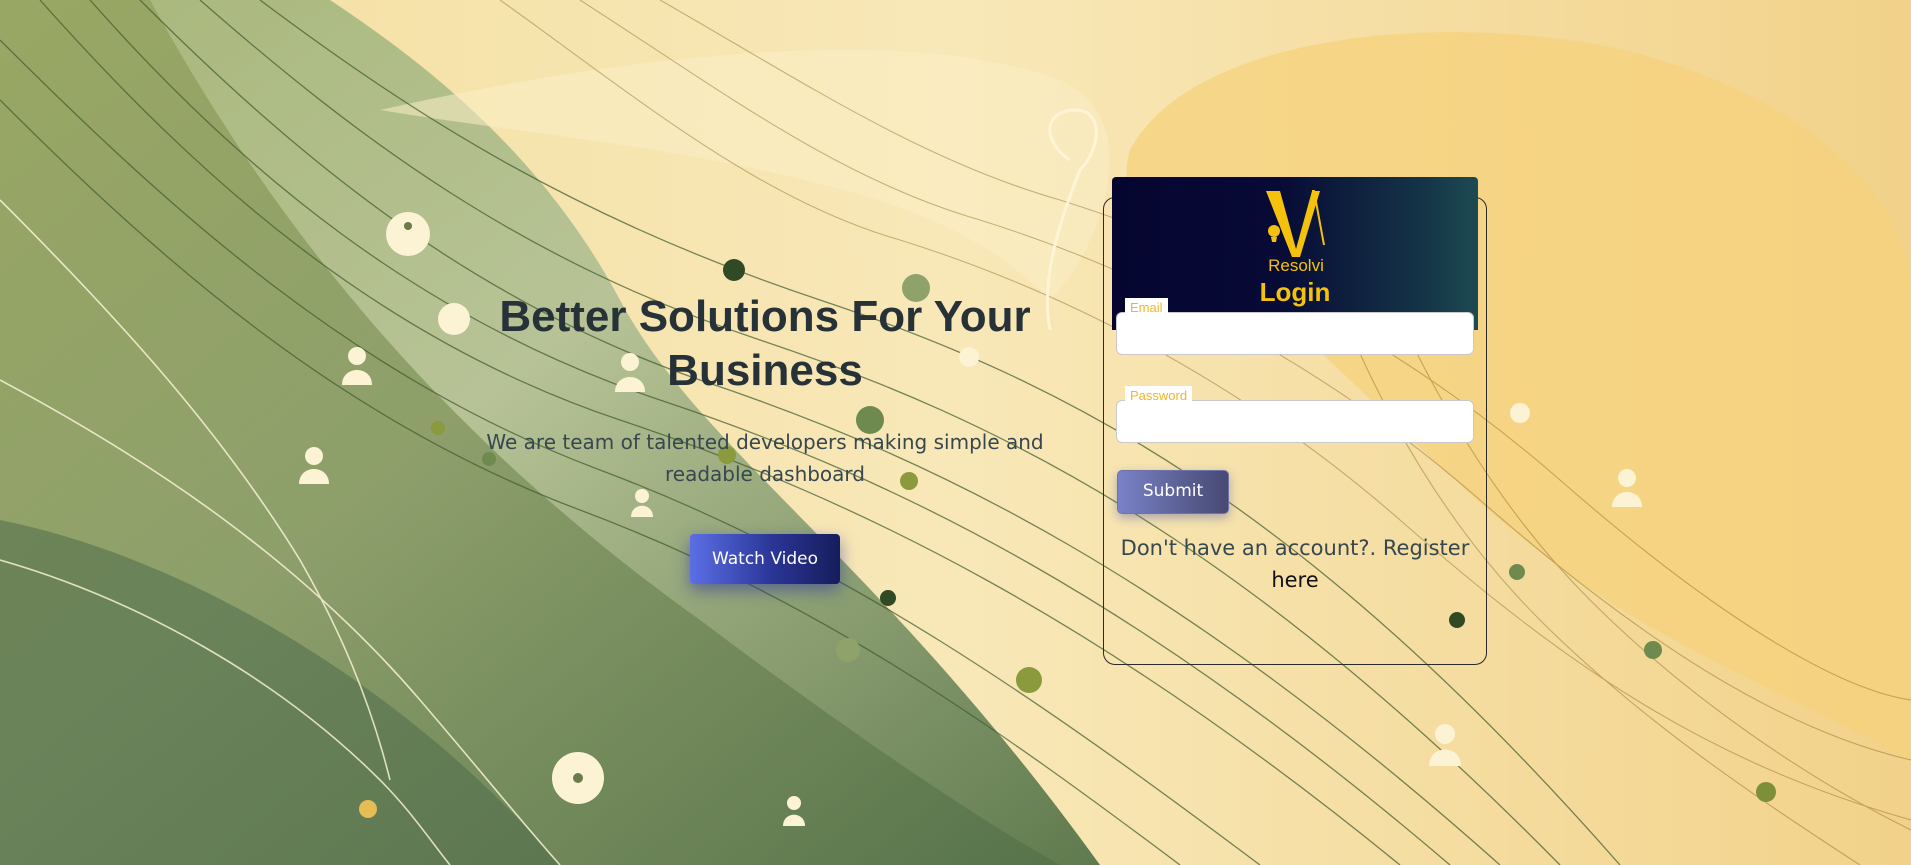 The width and height of the screenshot is (1911, 865). I want to click on submit-button: Submit, so click(1173, 492).